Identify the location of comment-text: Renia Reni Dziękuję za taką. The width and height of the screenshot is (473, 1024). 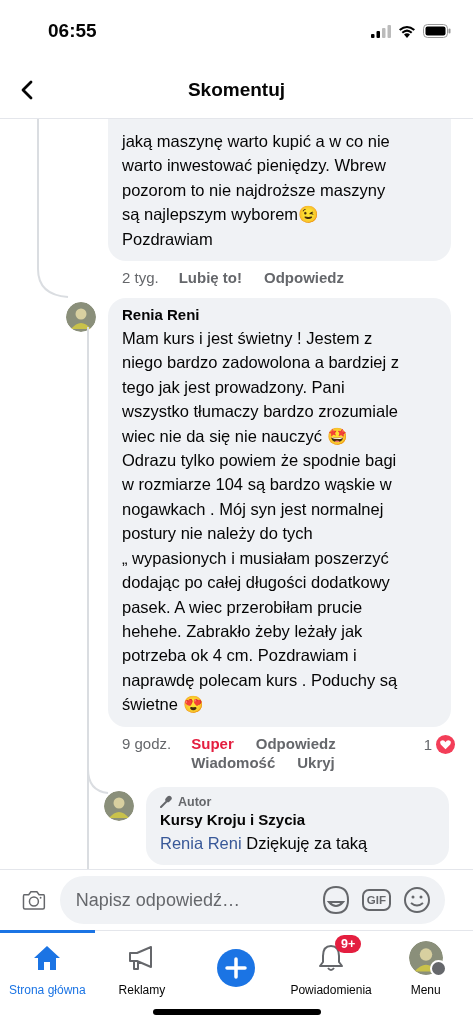
(264, 843).